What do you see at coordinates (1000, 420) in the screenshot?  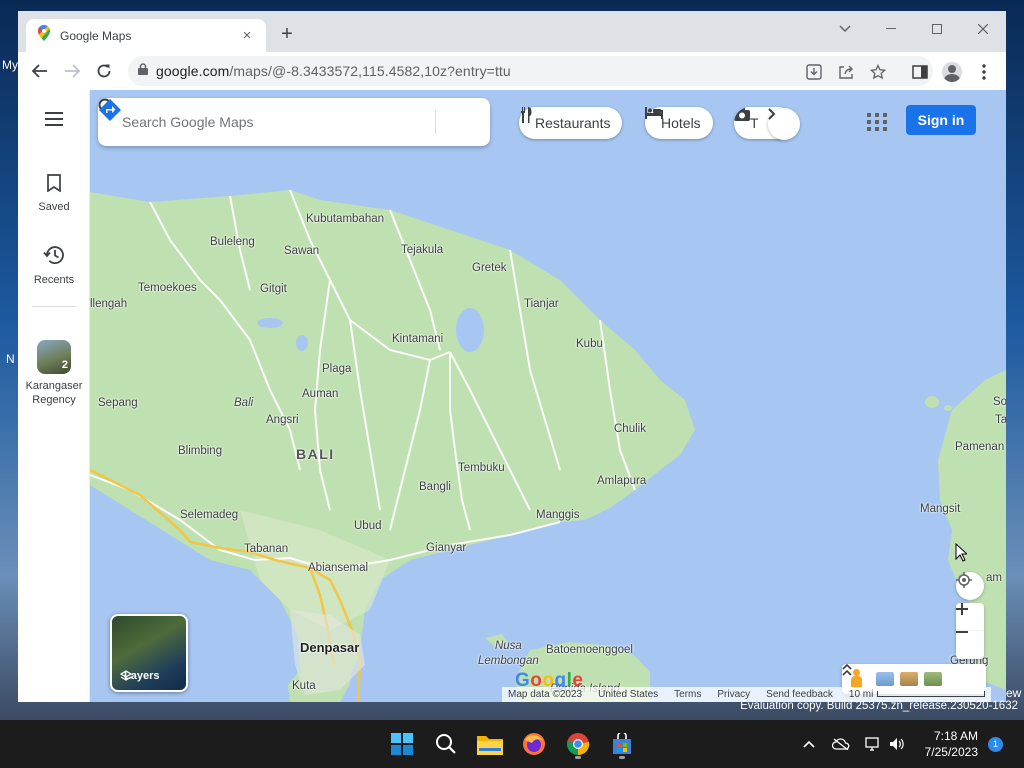 I see `map-label: Ta` at bounding box center [1000, 420].